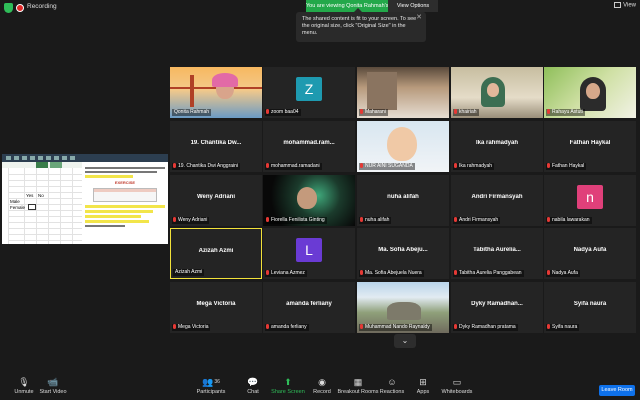 This screenshot has width=640, height=400. Describe the element at coordinates (125, 182) in the screenshot. I see `doc-title: EXERCISE` at that location.